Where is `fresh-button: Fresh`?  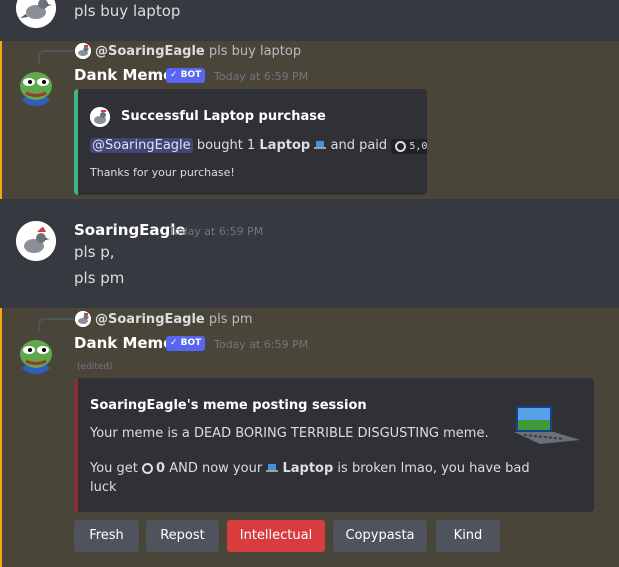 fresh-button: Fresh is located at coordinates (106, 536).